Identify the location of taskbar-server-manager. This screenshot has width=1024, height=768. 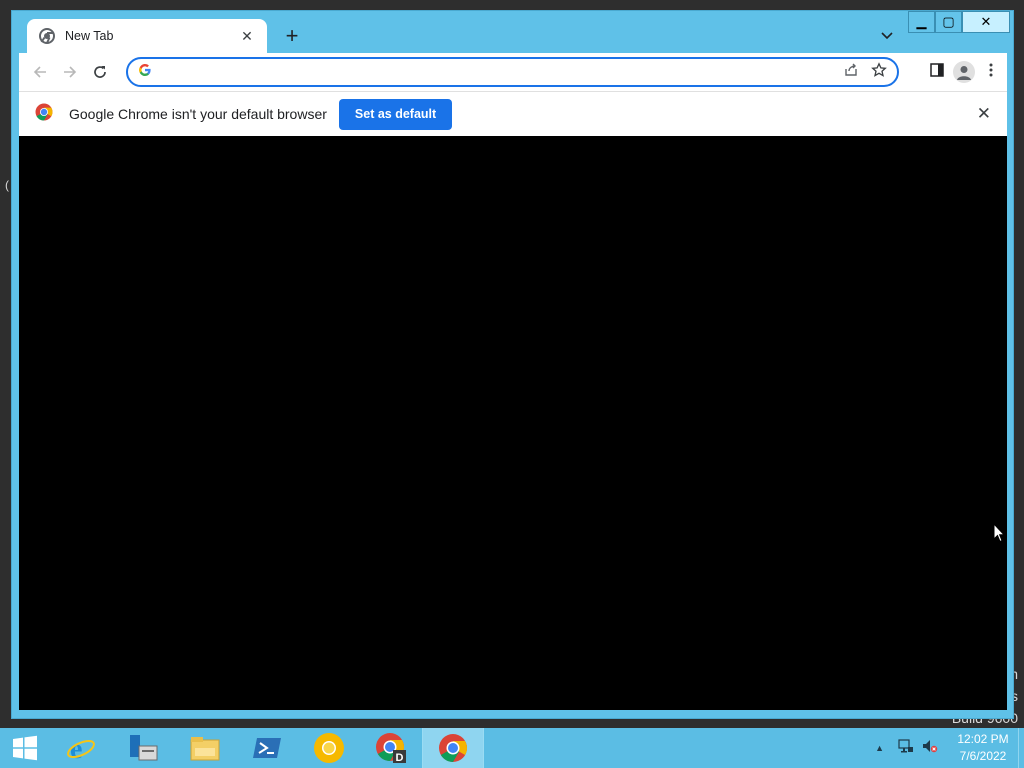
(143, 748).